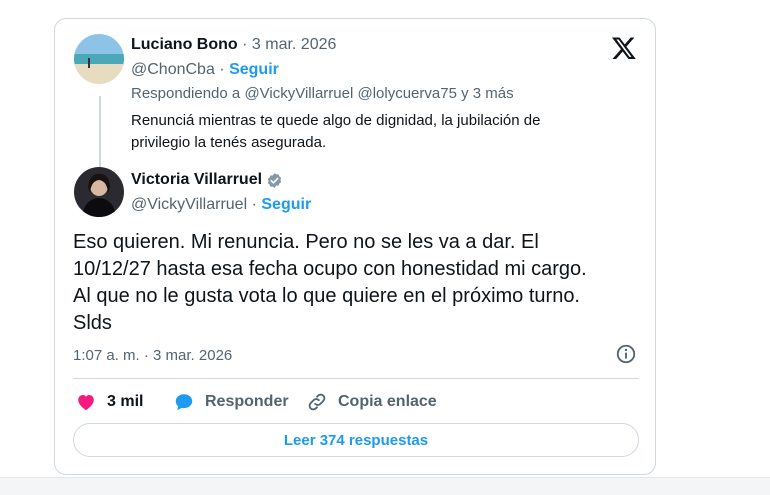  I want to click on main-handle-row: @VickyVillarruel · Seguir, so click(221, 204).